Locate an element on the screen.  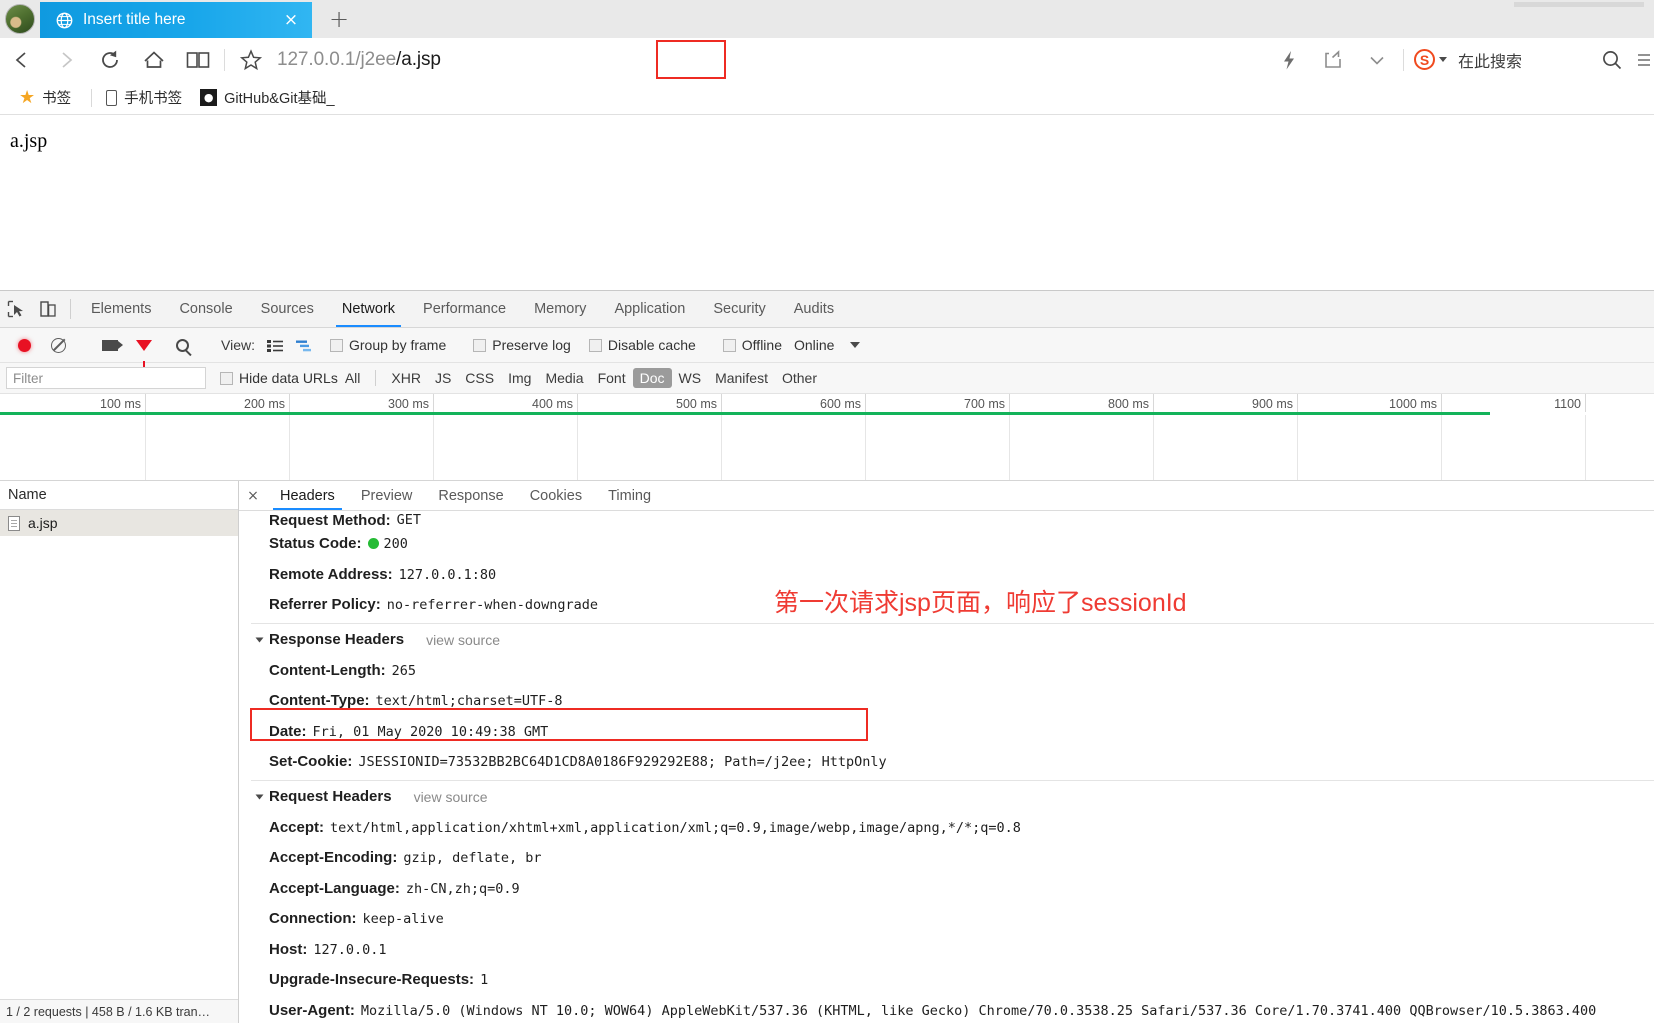
type-filter-media: Media is located at coordinates (564, 378).